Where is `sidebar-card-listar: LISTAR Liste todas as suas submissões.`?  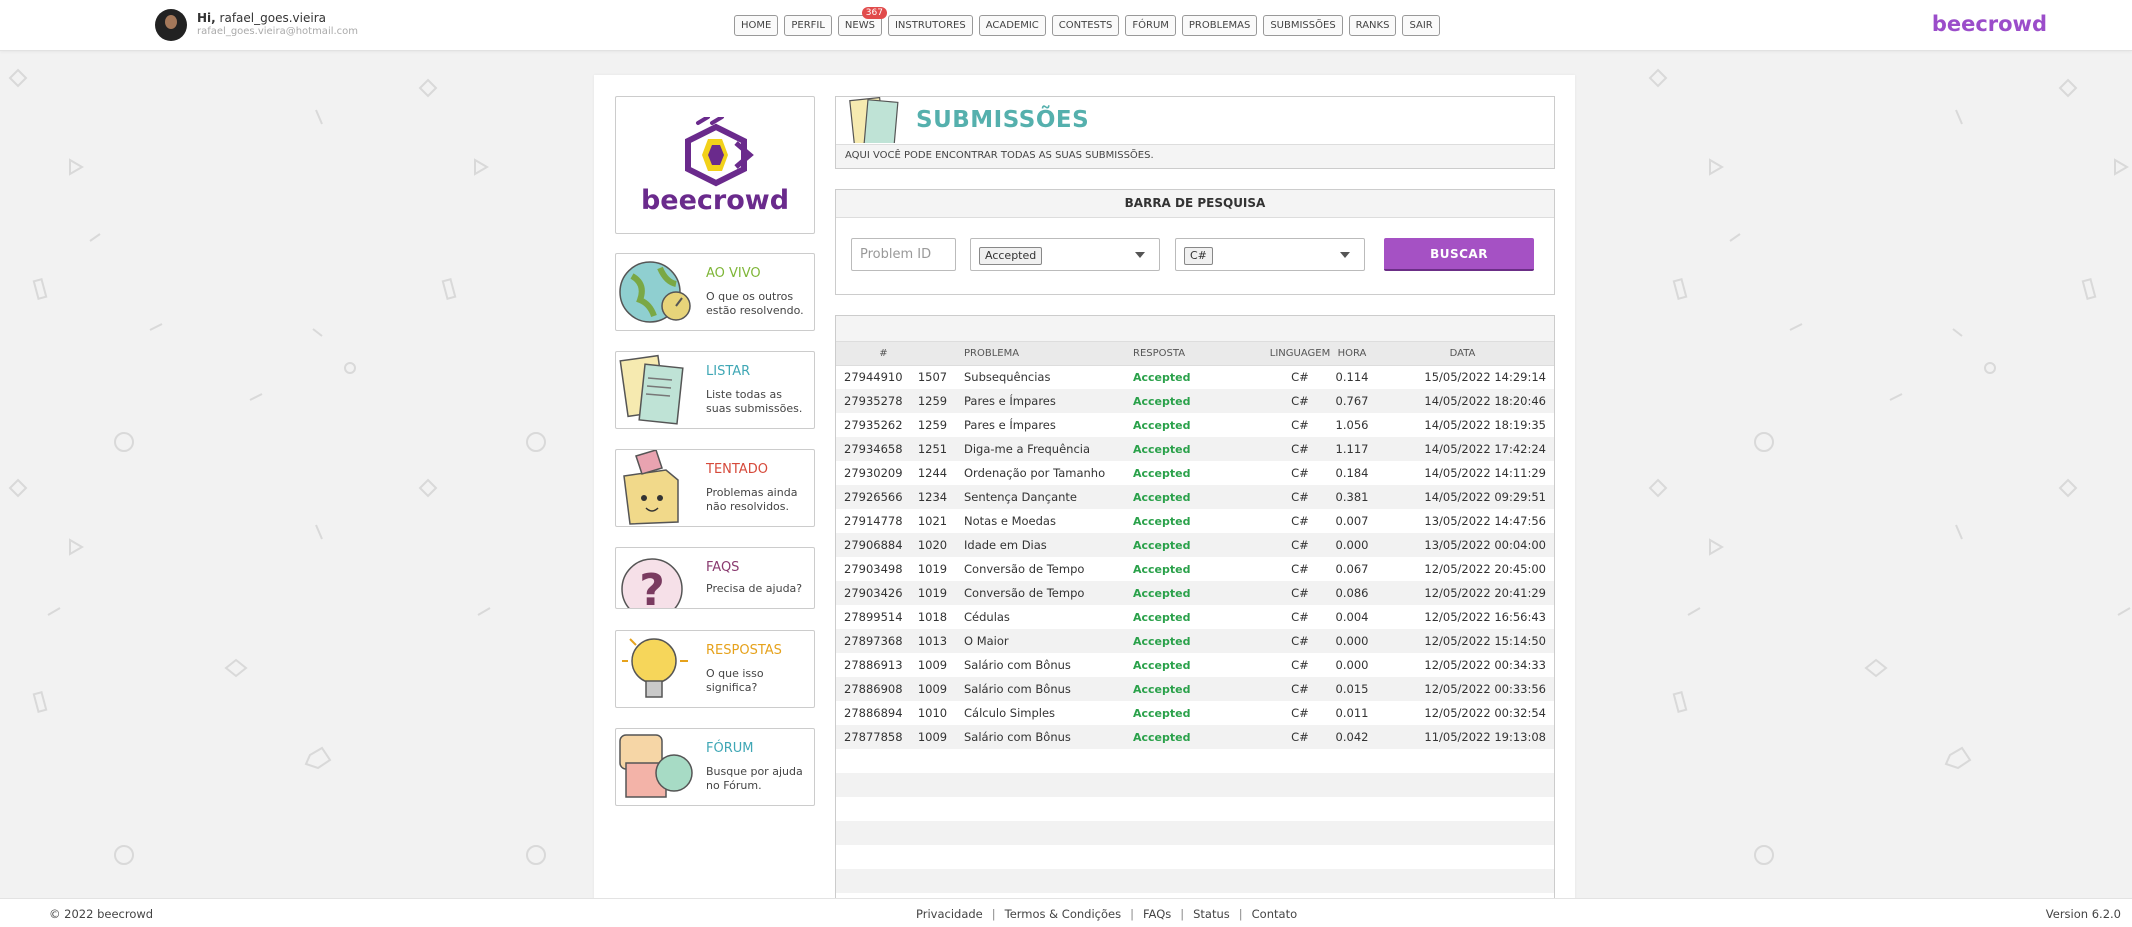 sidebar-card-listar: LISTAR Liste todas as suas submissões. is located at coordinates (715, 390).